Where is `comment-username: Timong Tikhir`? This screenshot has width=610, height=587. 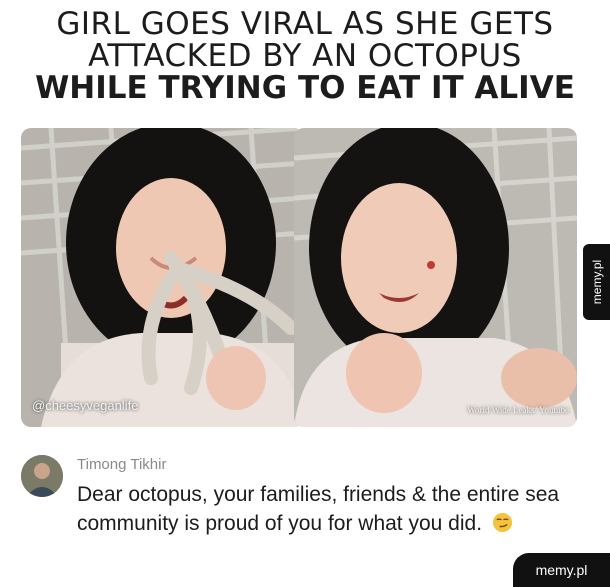
comment-username: Timong Tikhir is located at coordinates (121, 464).